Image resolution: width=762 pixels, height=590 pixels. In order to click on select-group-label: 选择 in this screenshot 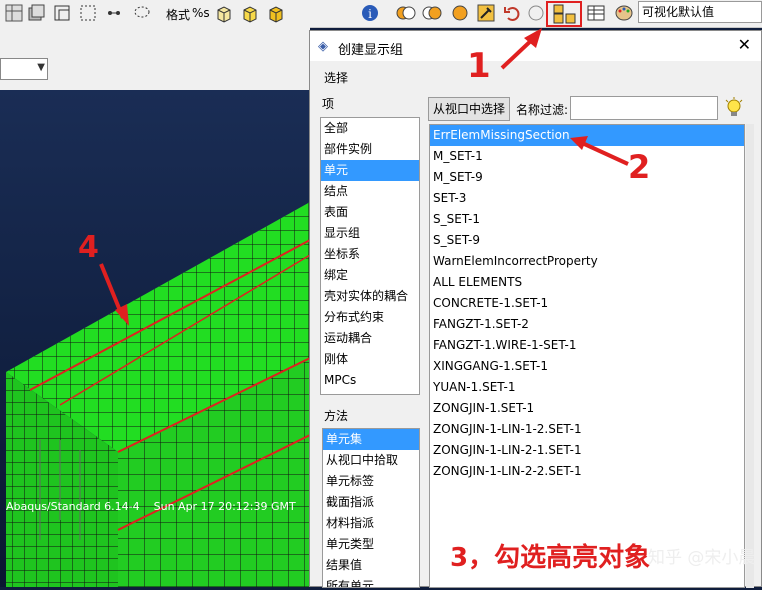, I will do `click(336, 78)`.